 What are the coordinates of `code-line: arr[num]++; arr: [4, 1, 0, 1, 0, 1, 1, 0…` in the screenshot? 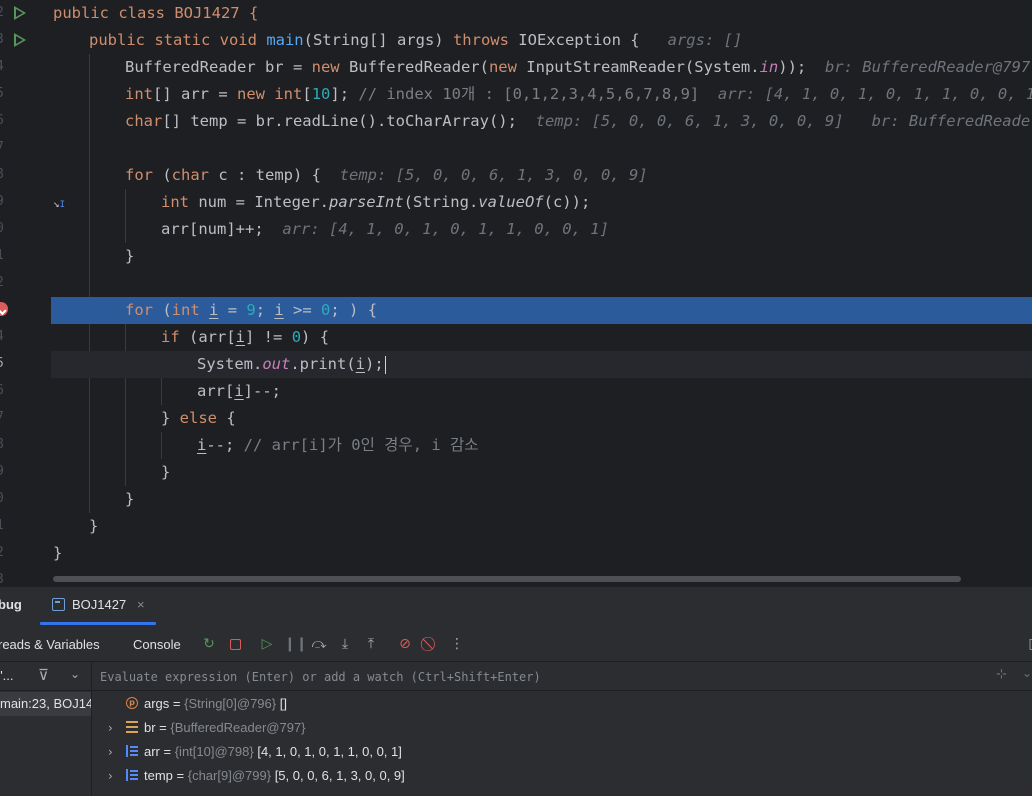 It's located at (541, 229).